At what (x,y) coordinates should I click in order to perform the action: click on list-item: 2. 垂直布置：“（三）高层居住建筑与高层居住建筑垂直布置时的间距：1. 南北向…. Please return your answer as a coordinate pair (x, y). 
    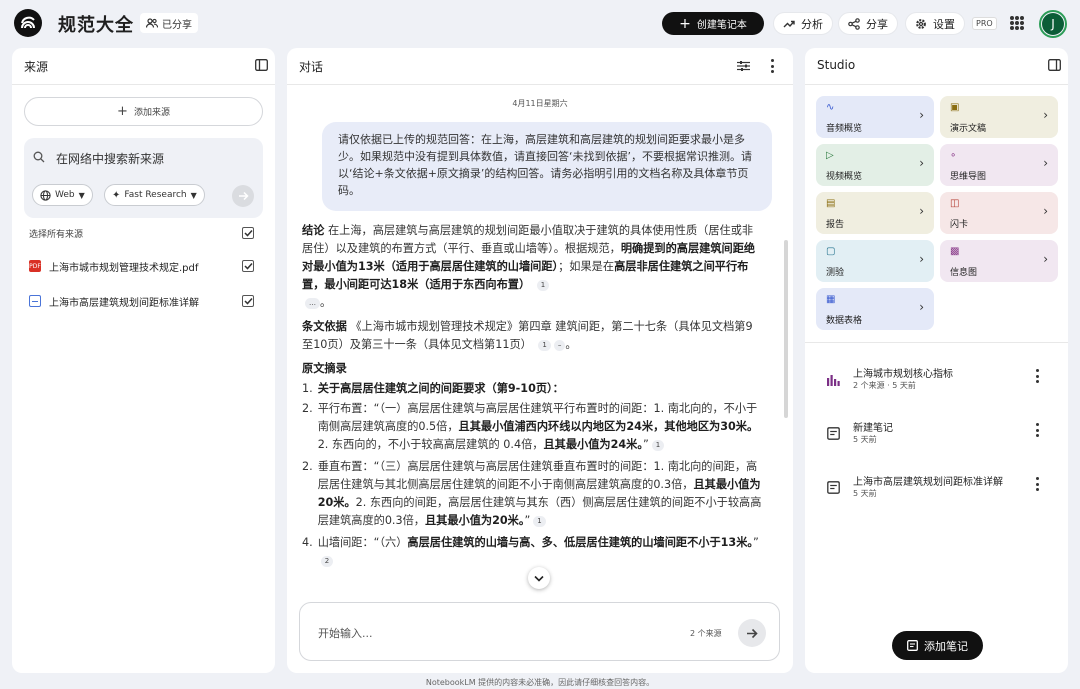
    Looking at the image, I should click on (532, 494).